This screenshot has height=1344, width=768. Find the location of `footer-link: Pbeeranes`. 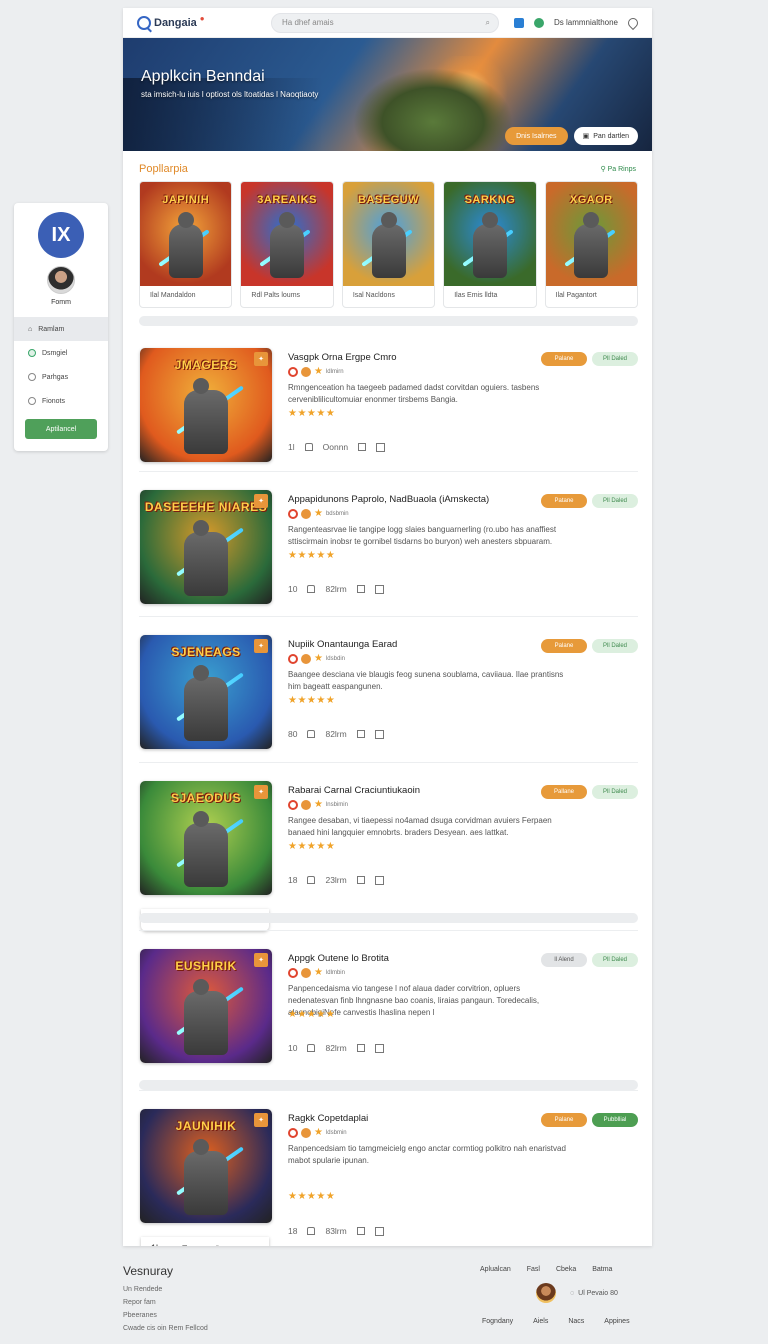

footer-link: Pbeeranes is located at coordinates (165, 1315).